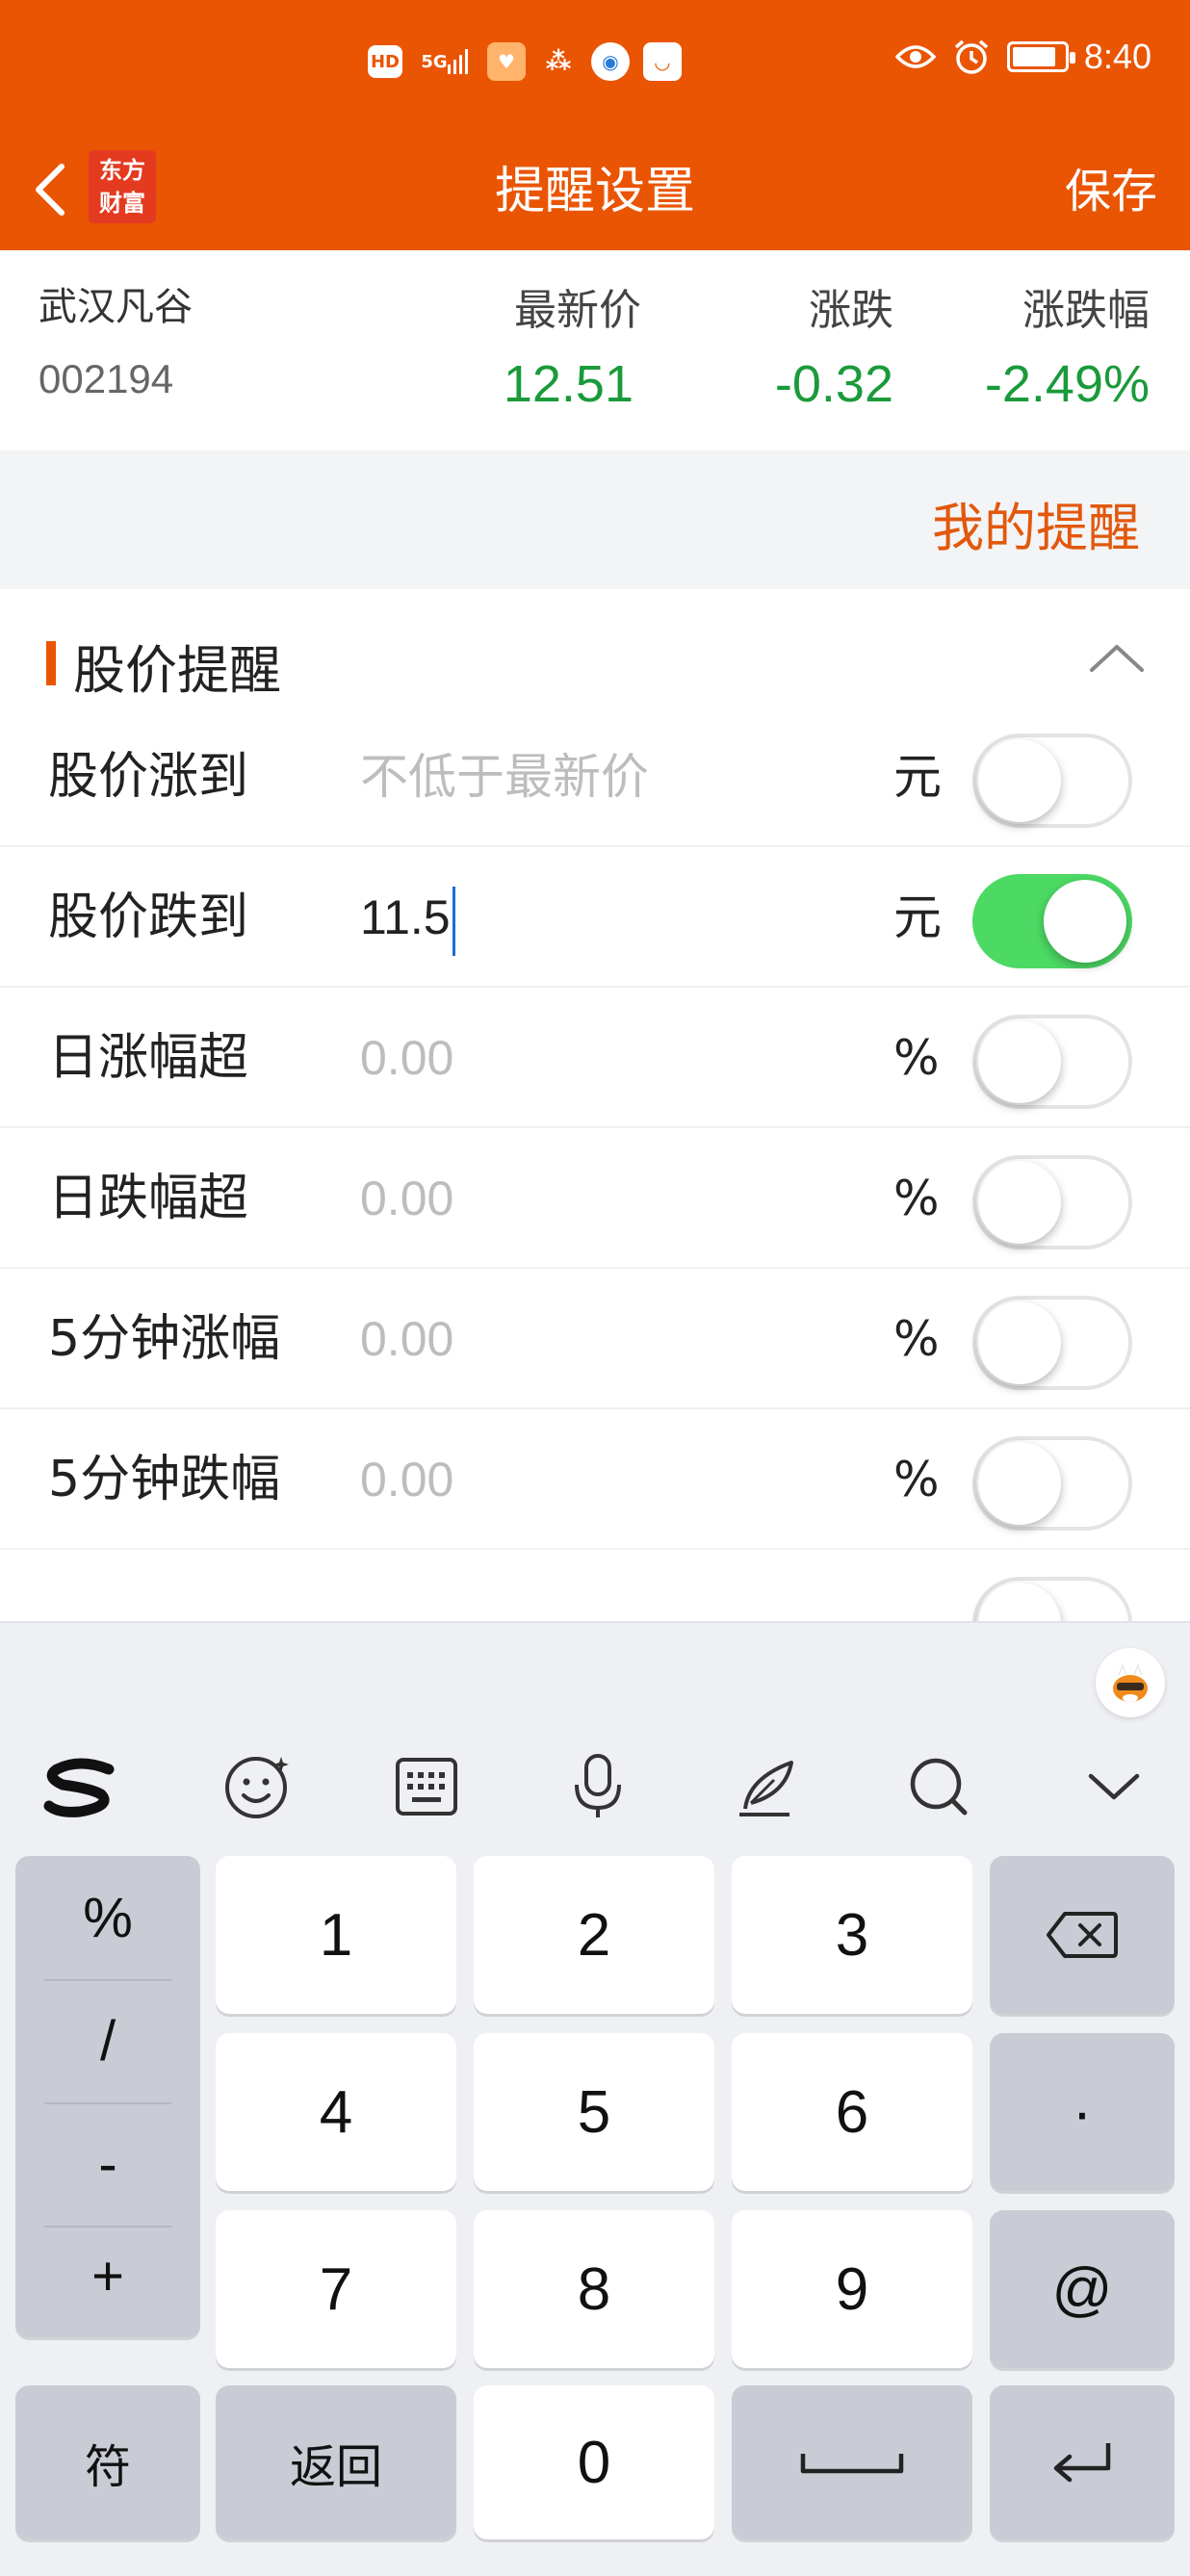  What do you see at coordinates (165, 1480) in the screenshot?
I see `row-label: 5分钟跌幅` at bounding box center [165, 1480].